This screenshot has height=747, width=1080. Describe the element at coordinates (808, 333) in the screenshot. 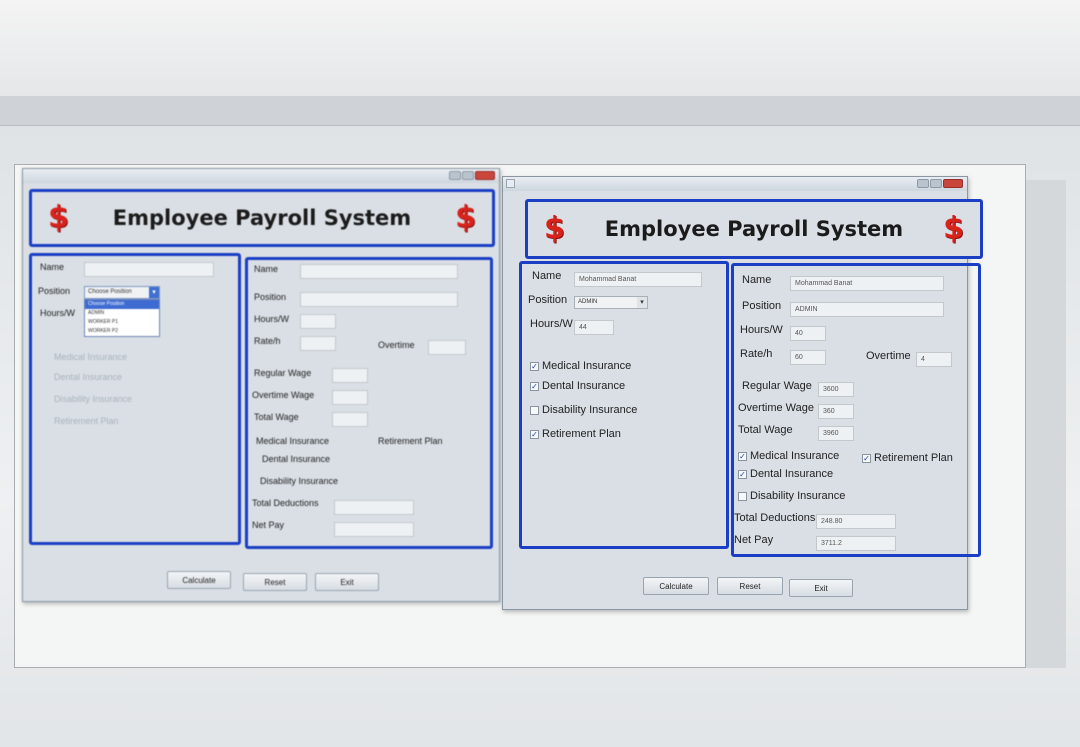

I see `output-hours-field: 40` at that location.